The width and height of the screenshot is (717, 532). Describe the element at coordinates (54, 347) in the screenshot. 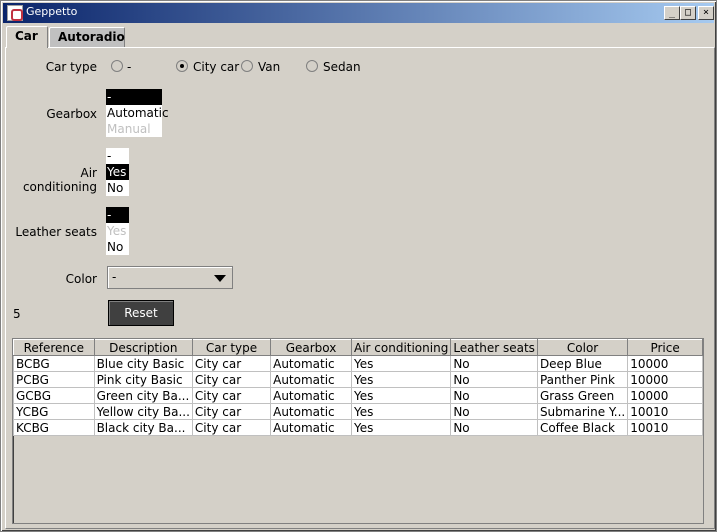

I see `column-header: Reference` at that location.